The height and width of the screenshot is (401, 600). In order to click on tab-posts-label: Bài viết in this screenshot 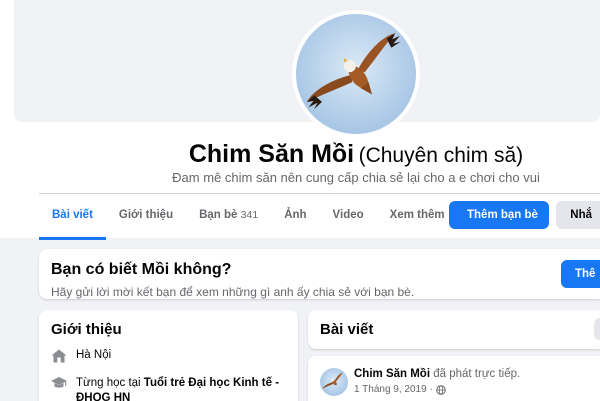, I will do `click(72, 215)`.